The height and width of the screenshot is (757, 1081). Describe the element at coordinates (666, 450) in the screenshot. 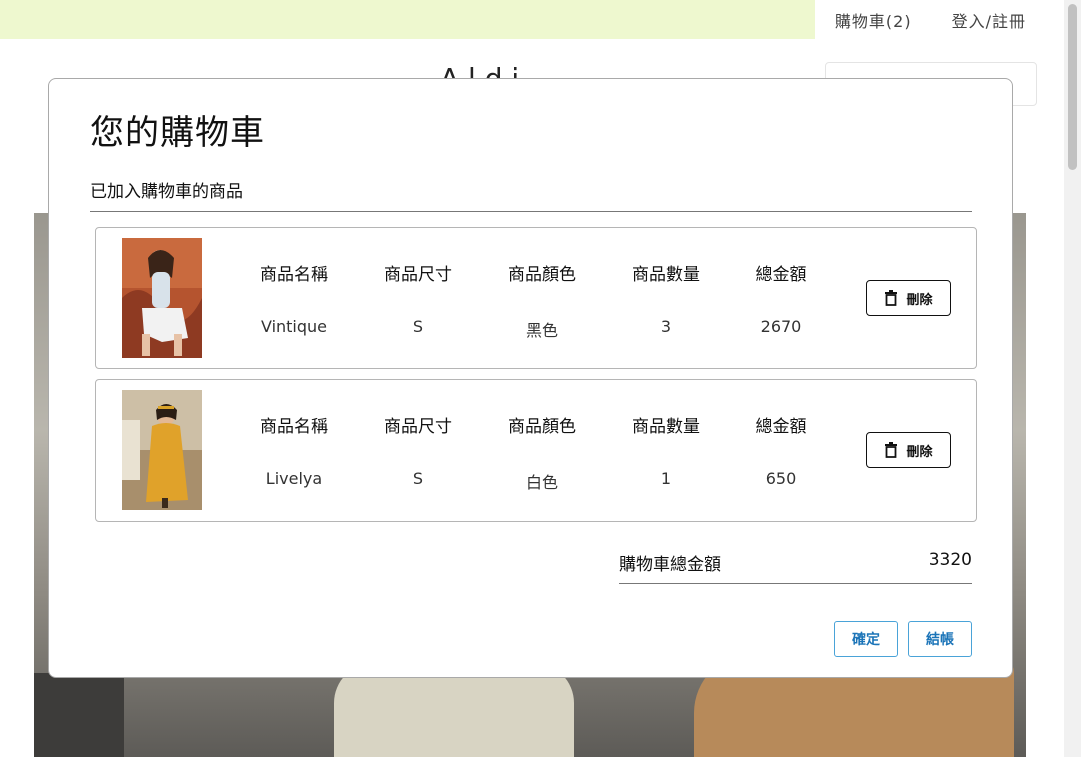

I see `product-quantity-column: 商品數量 1` at that location.